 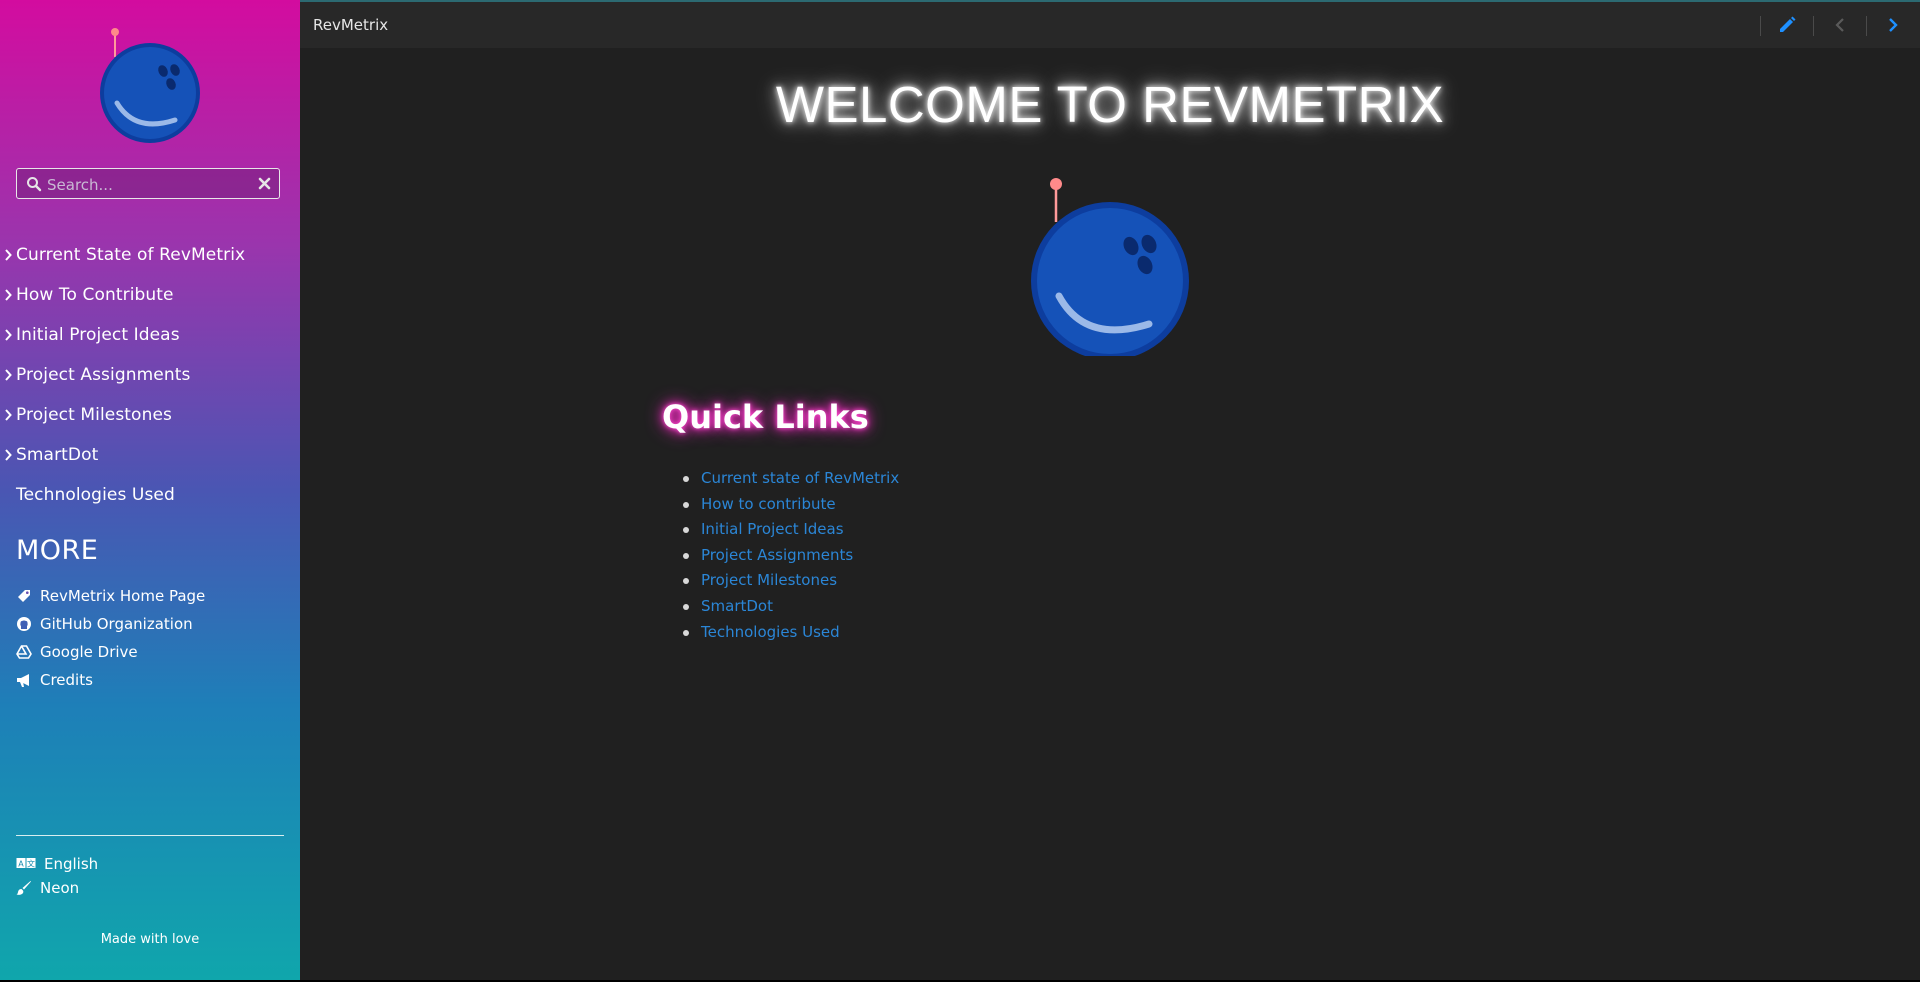 I want to click on chevron-left-icon, so click(x=1840, y=25).